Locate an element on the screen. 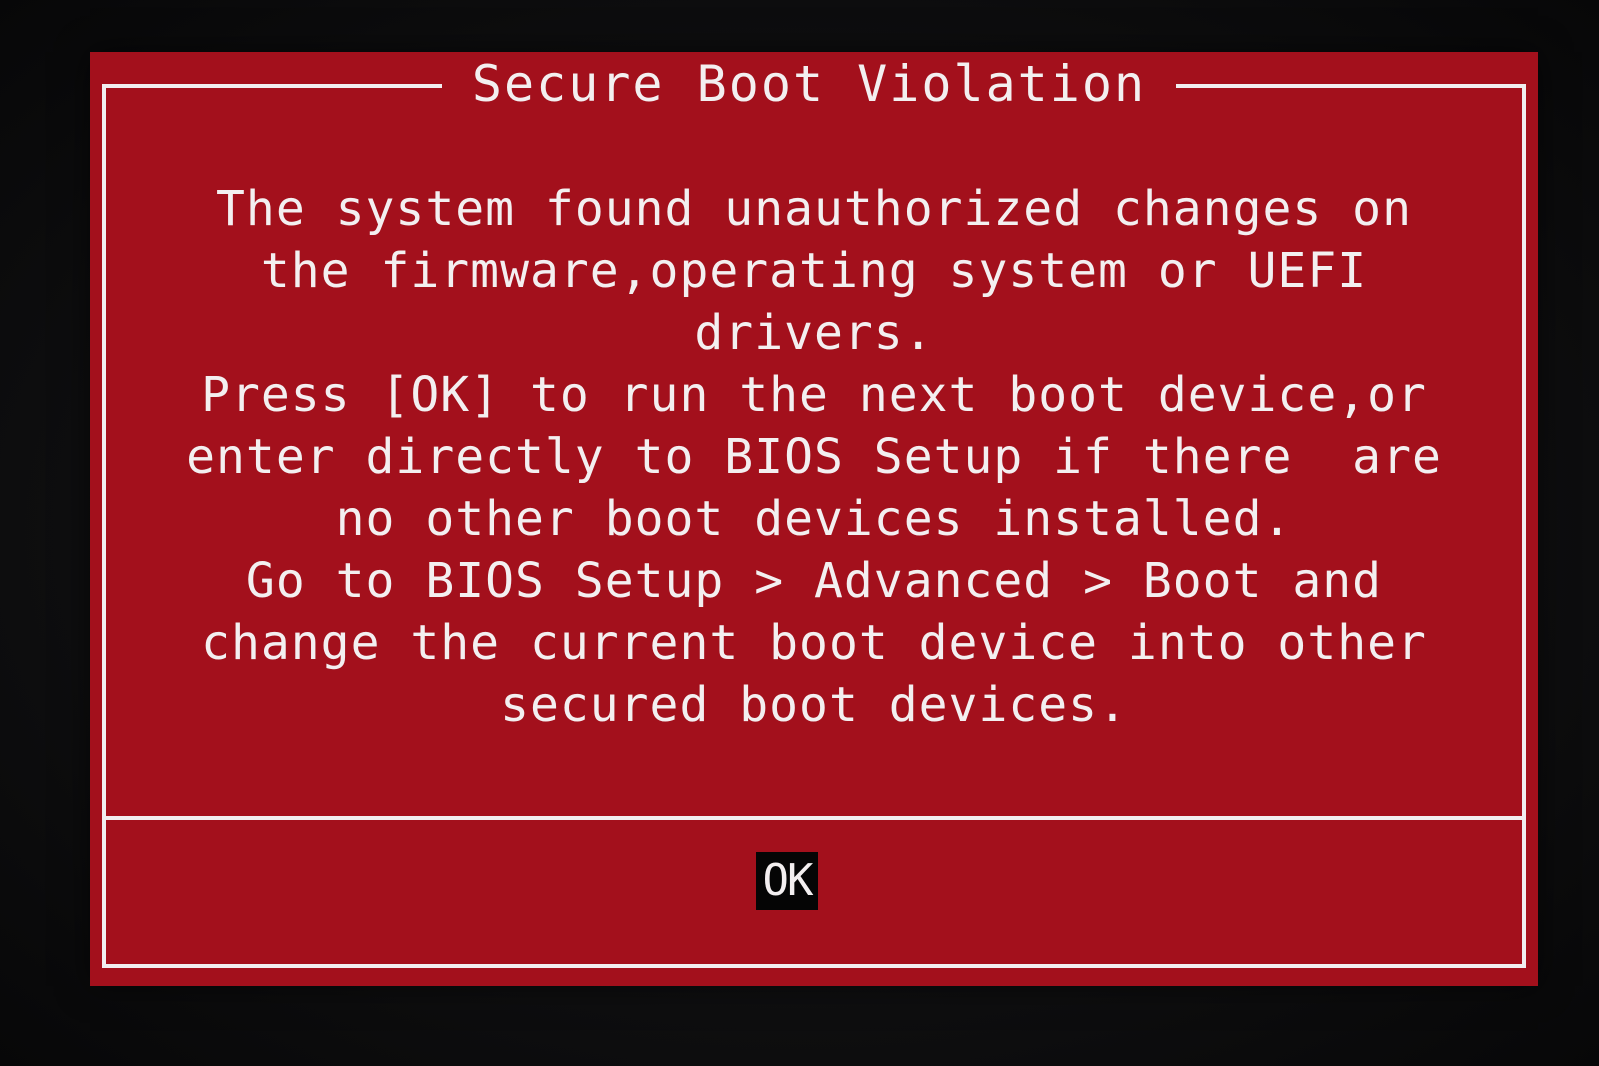 The width and height of the screenshot is (1599, 1066). button-area-divider is located at coordinates (814, 818).